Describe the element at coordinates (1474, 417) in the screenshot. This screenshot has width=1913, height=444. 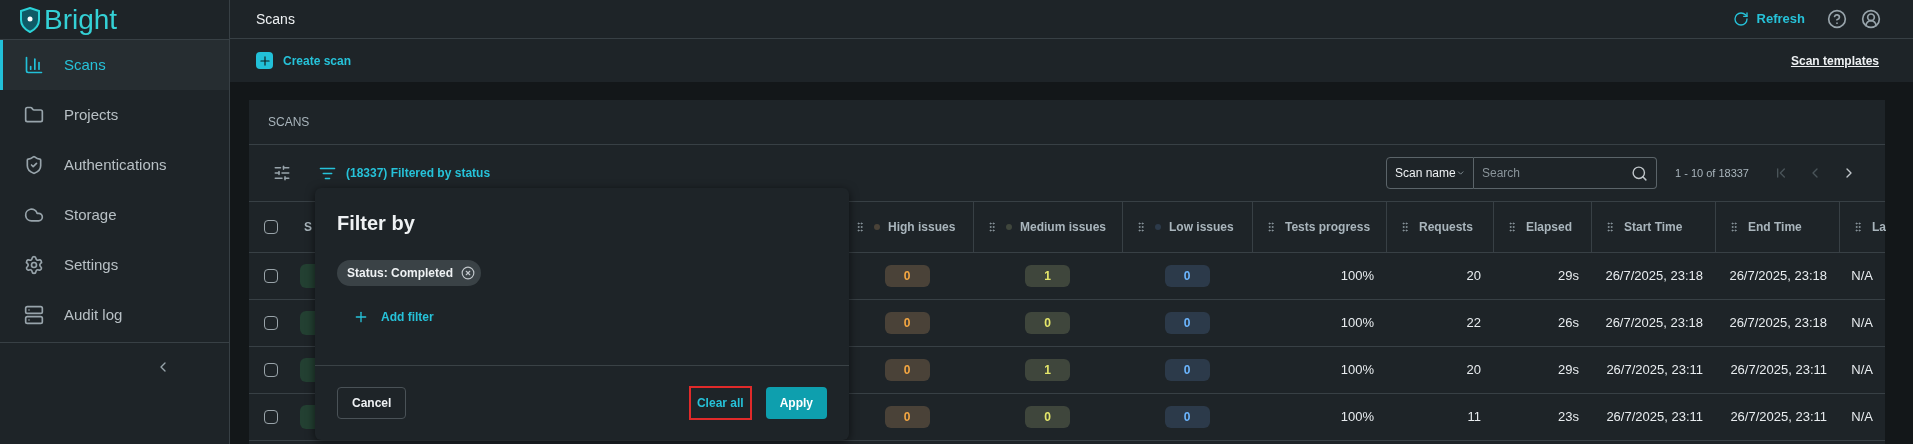
I see `table-cell-text: 11` at that location.